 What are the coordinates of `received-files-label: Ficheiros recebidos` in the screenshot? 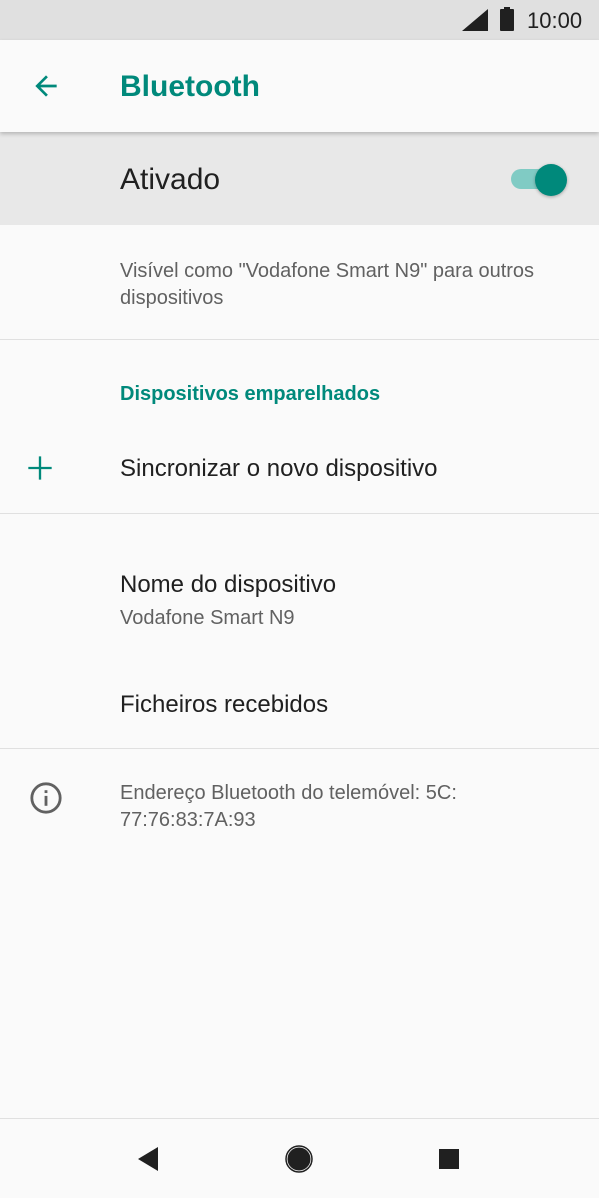 It's located at (224, 704).